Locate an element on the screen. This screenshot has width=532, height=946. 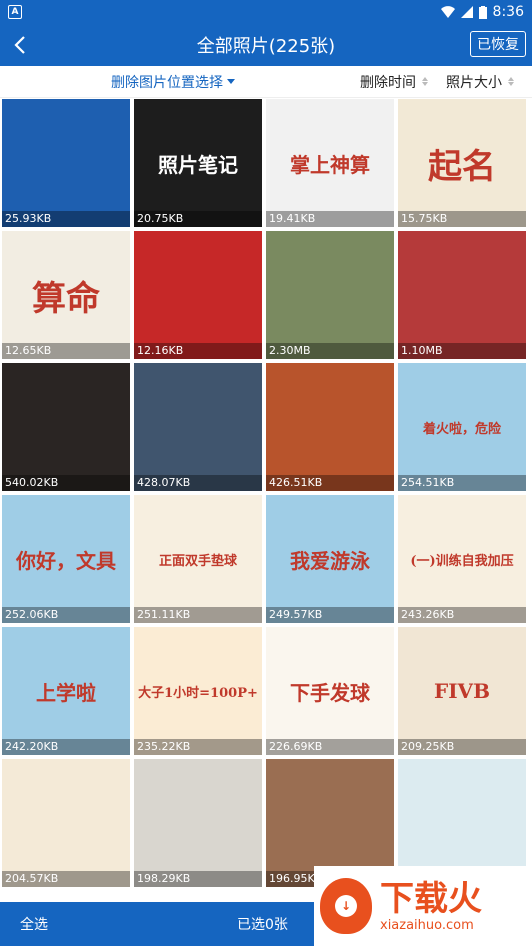
photo-tile: 12.16KB is located at coordinates (198, 295).